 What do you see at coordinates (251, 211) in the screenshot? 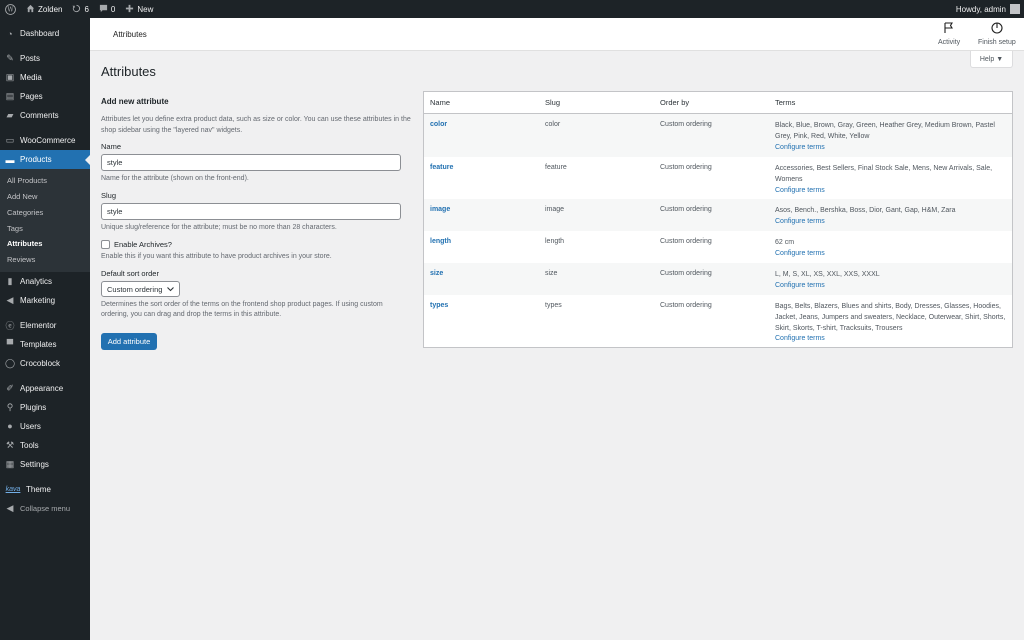
I see `slug-input: style` at bounding box center [251, 211].